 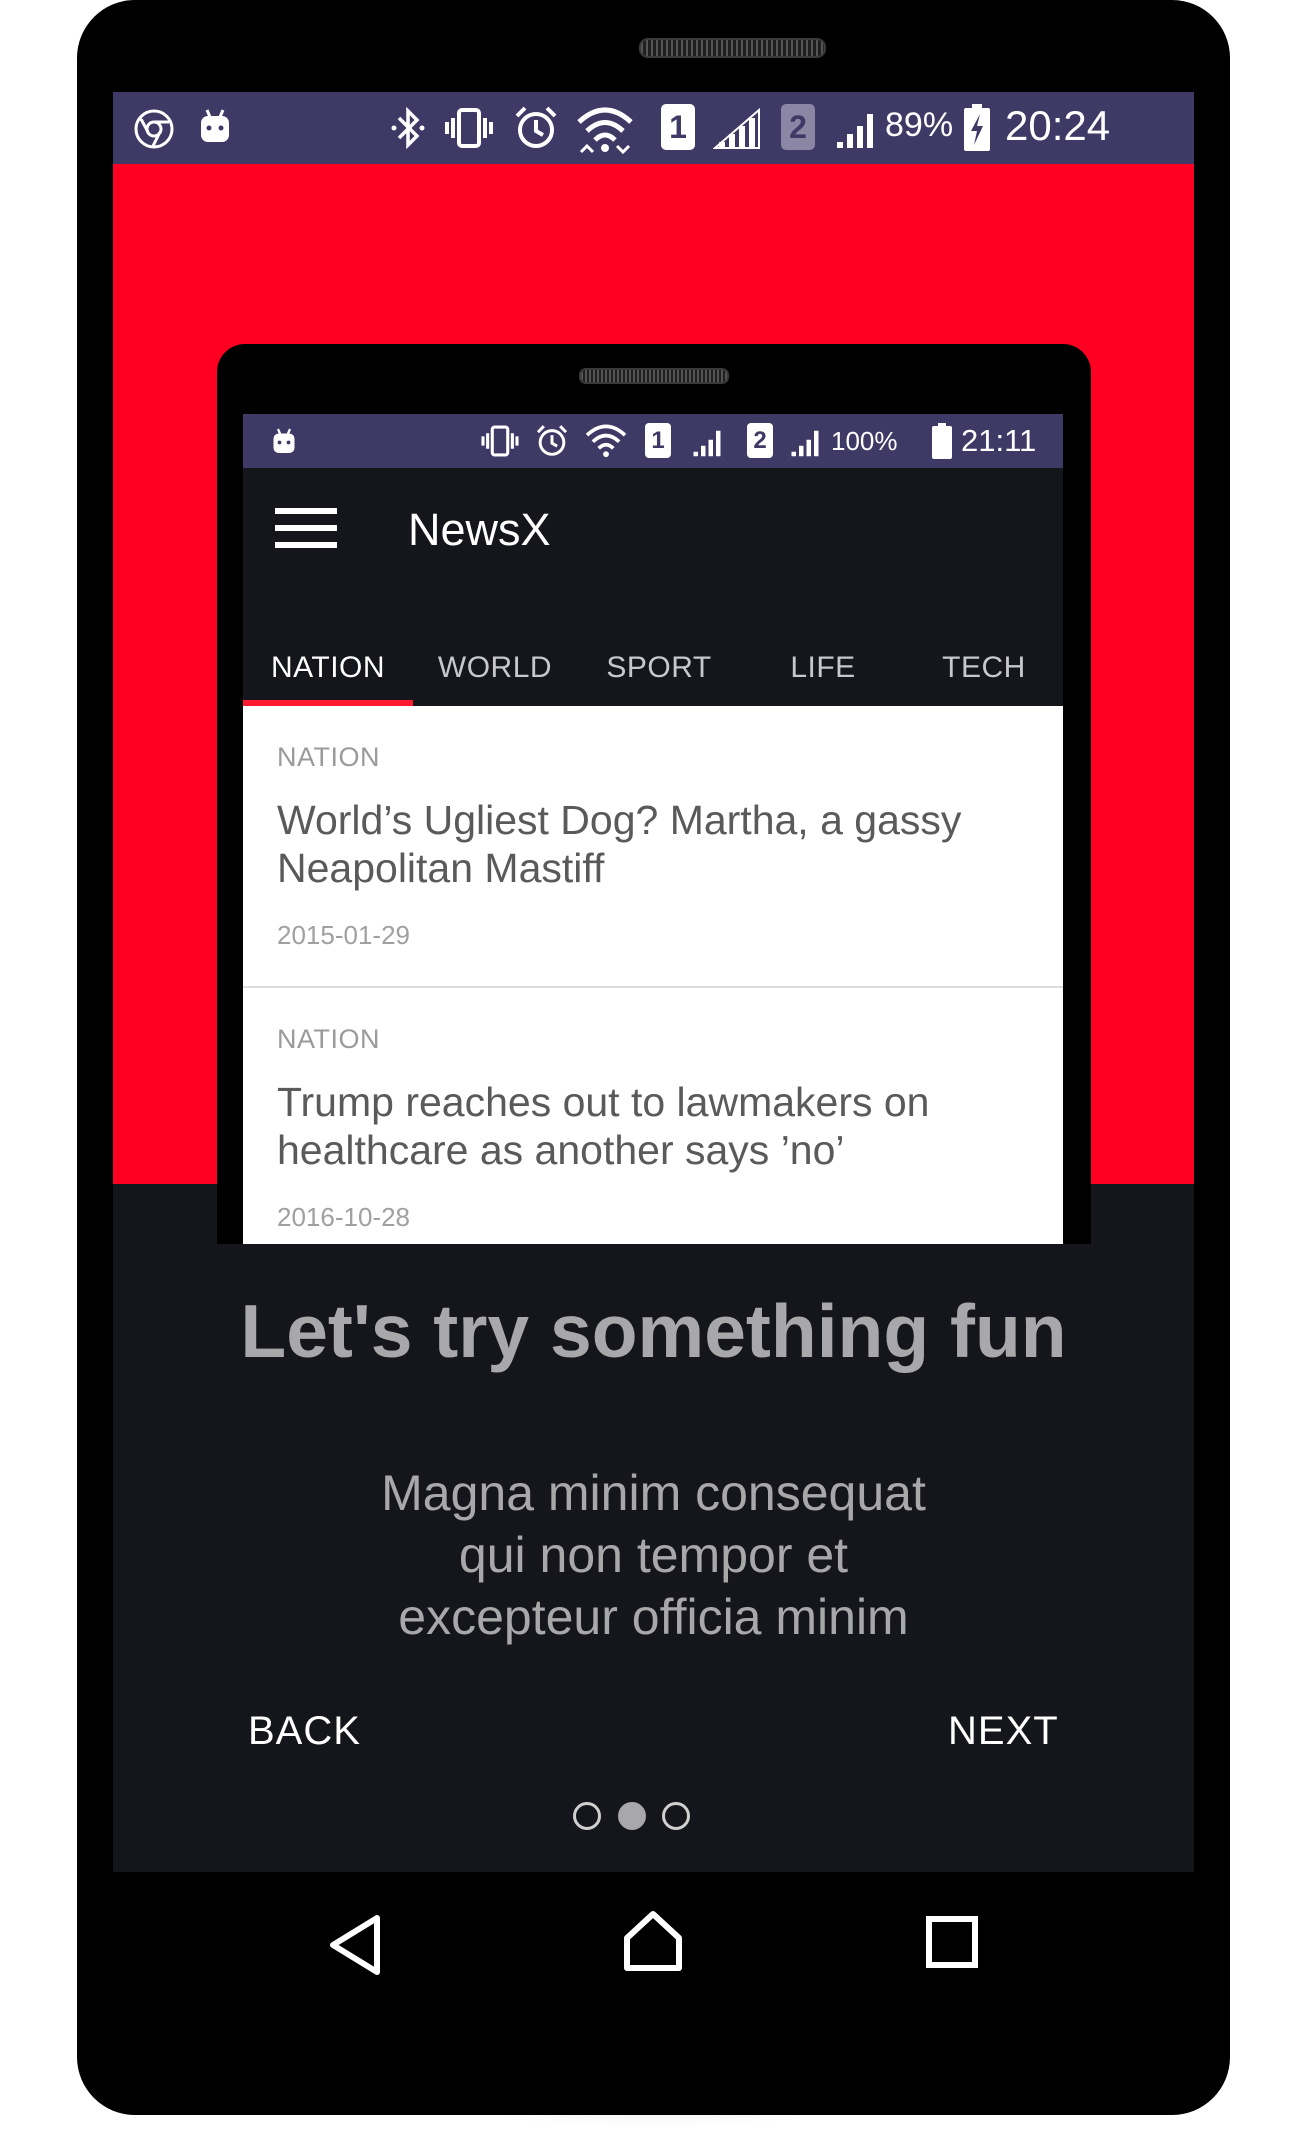 What do you see at coordinates (479, 529) in the screenshot?
I see `app-title: NewsX` at bounding box center [479, 529].